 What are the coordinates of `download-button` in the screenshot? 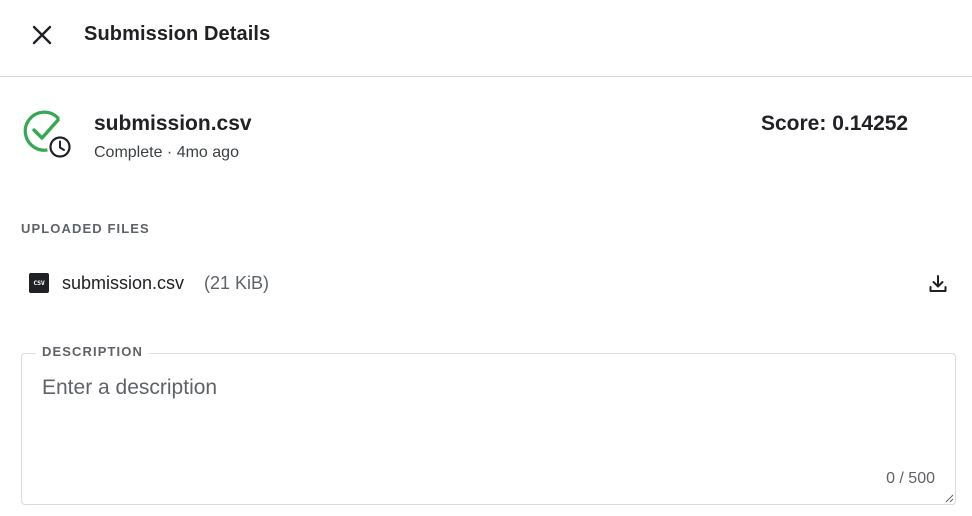 It's located at (938, 284).